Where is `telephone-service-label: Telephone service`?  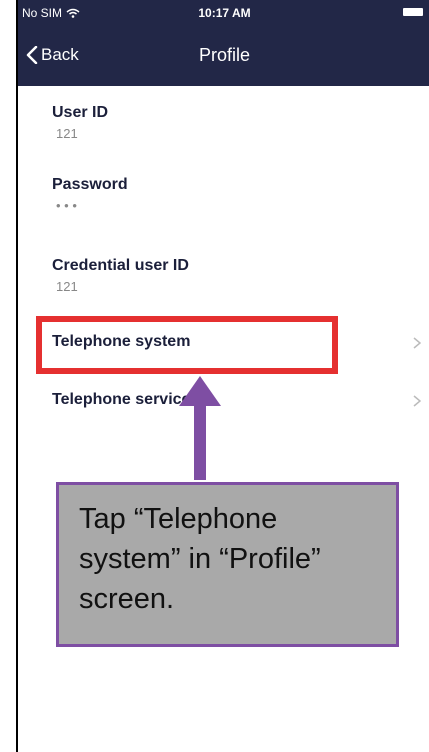 telephone-service-label: Telephone service is located at coordinates (121, 399).